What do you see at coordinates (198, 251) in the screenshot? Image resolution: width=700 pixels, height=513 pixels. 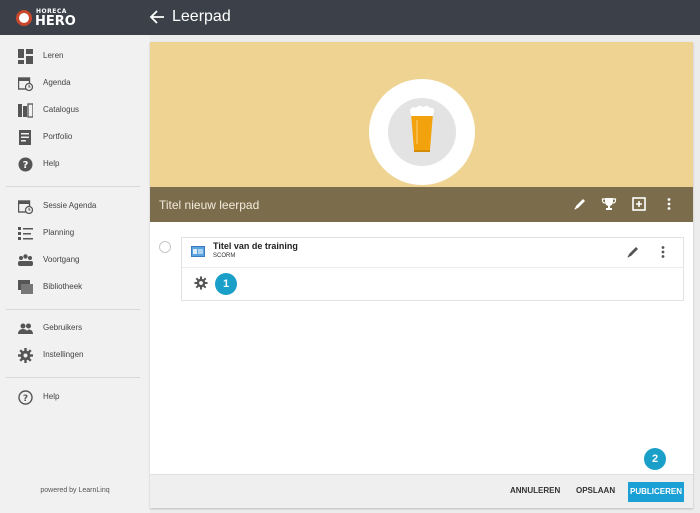 I see `scorm-icon` at bounding box center [198, 251].